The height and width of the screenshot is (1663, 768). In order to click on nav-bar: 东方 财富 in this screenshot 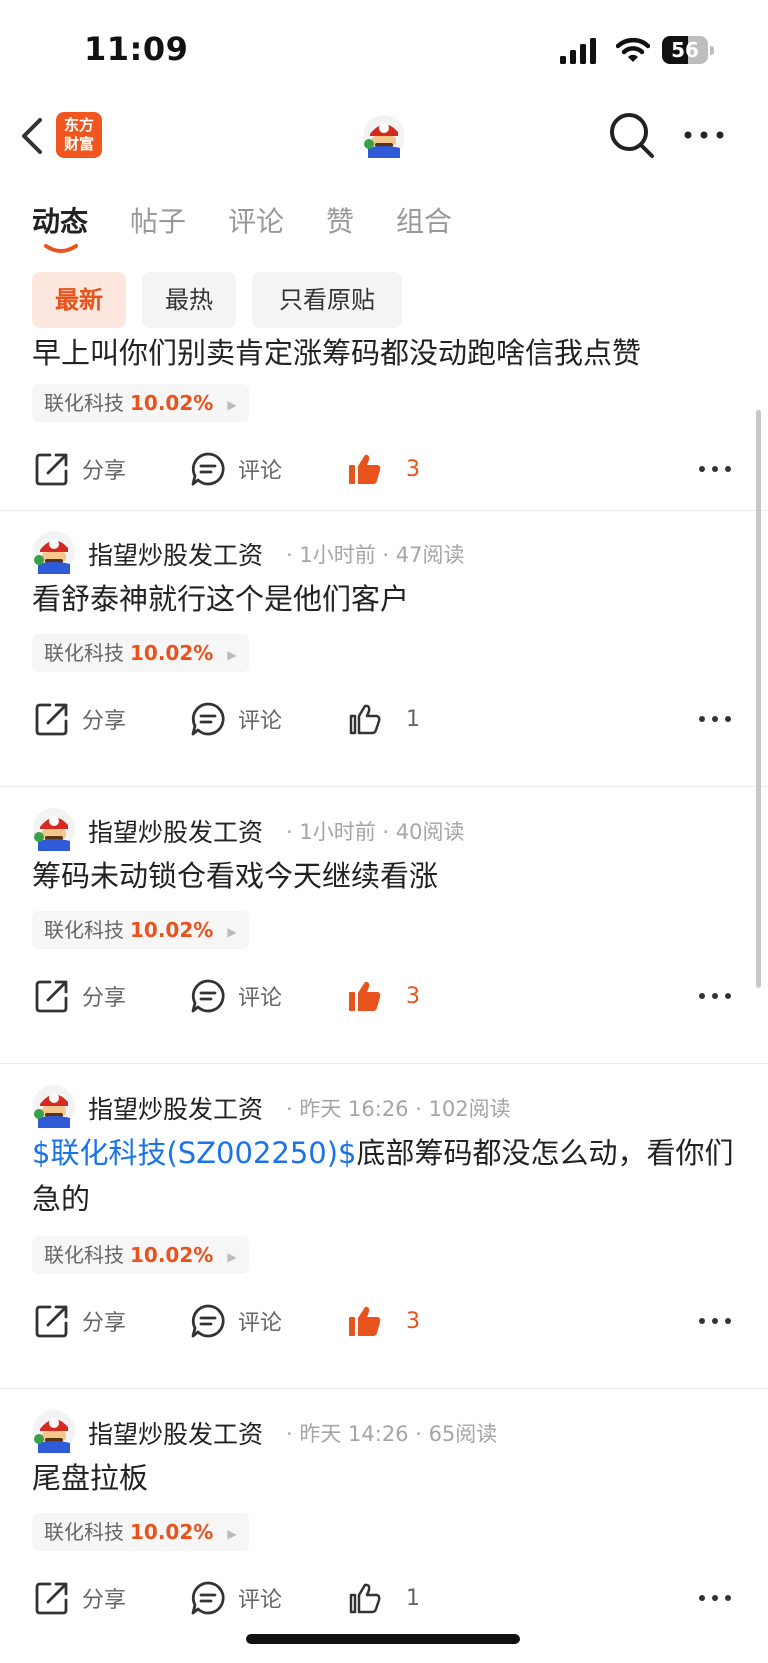, I will do `click(384, 136)`.